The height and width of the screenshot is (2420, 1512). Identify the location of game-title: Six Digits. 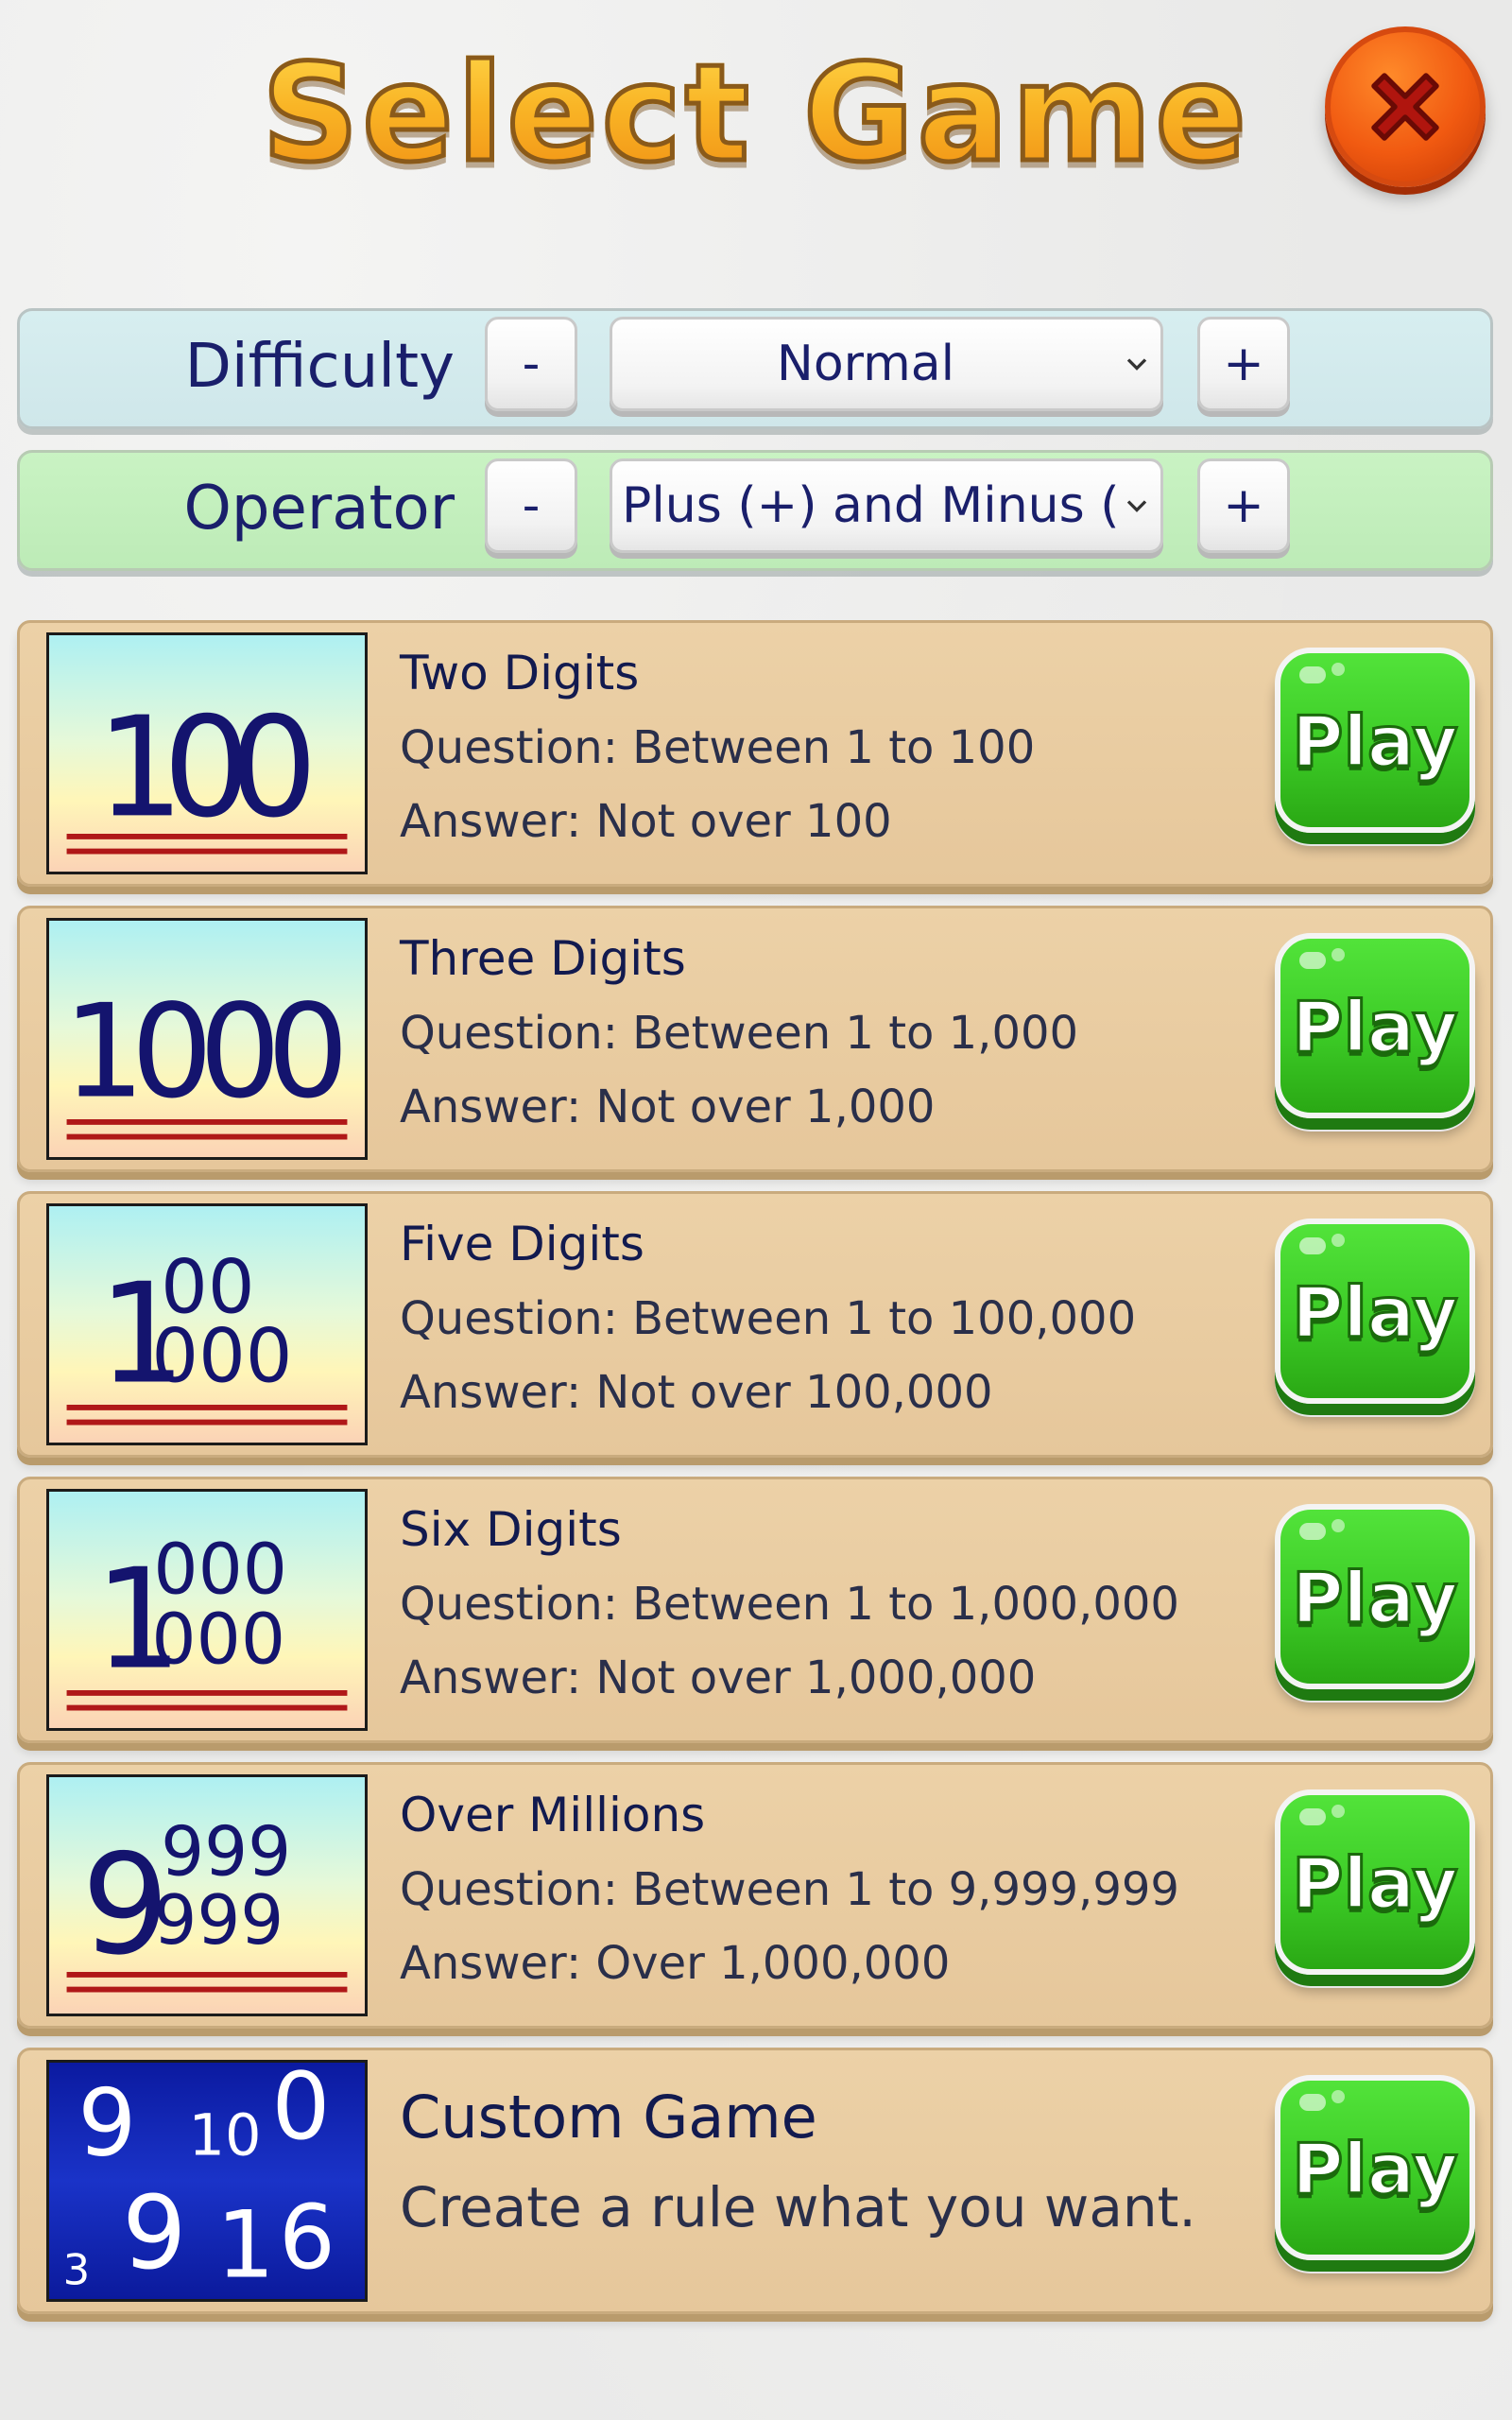
(511, 1530).